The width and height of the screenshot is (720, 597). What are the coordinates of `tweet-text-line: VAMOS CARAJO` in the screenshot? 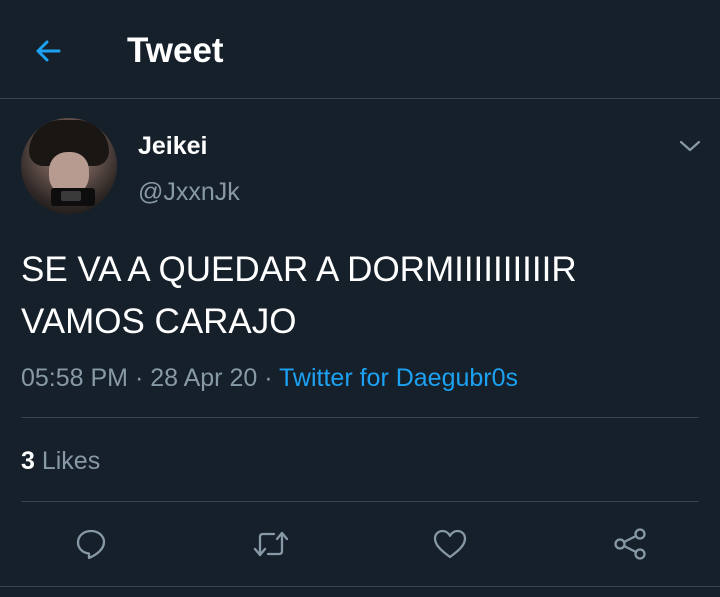 It's located at (159, 321).